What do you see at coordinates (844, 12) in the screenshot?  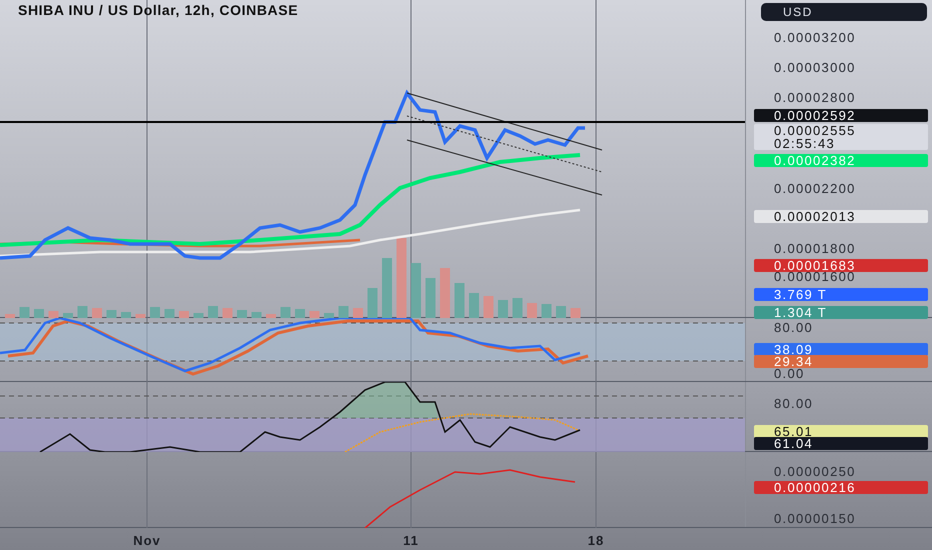 I see `currency-button: USD` at bounding box center [844, 12].